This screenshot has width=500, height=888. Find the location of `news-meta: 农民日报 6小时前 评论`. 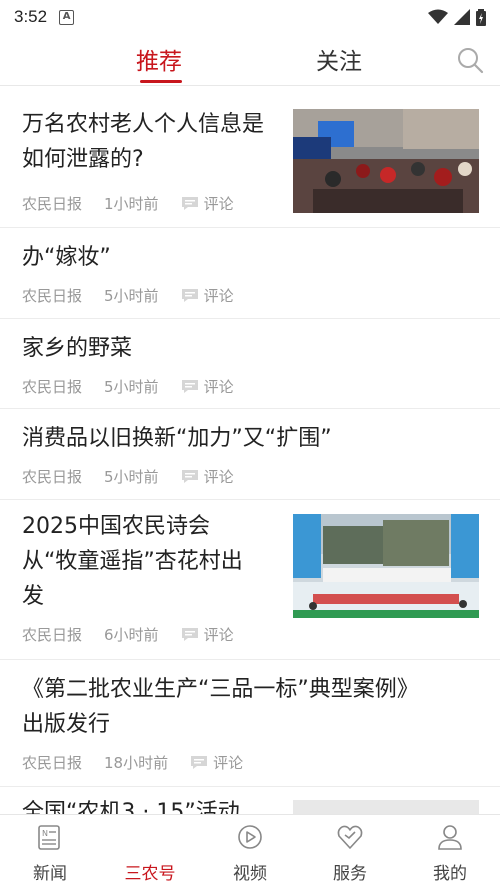

news-meta: 农民日报 6小时前 评论 is located at coordinates (128, 634).